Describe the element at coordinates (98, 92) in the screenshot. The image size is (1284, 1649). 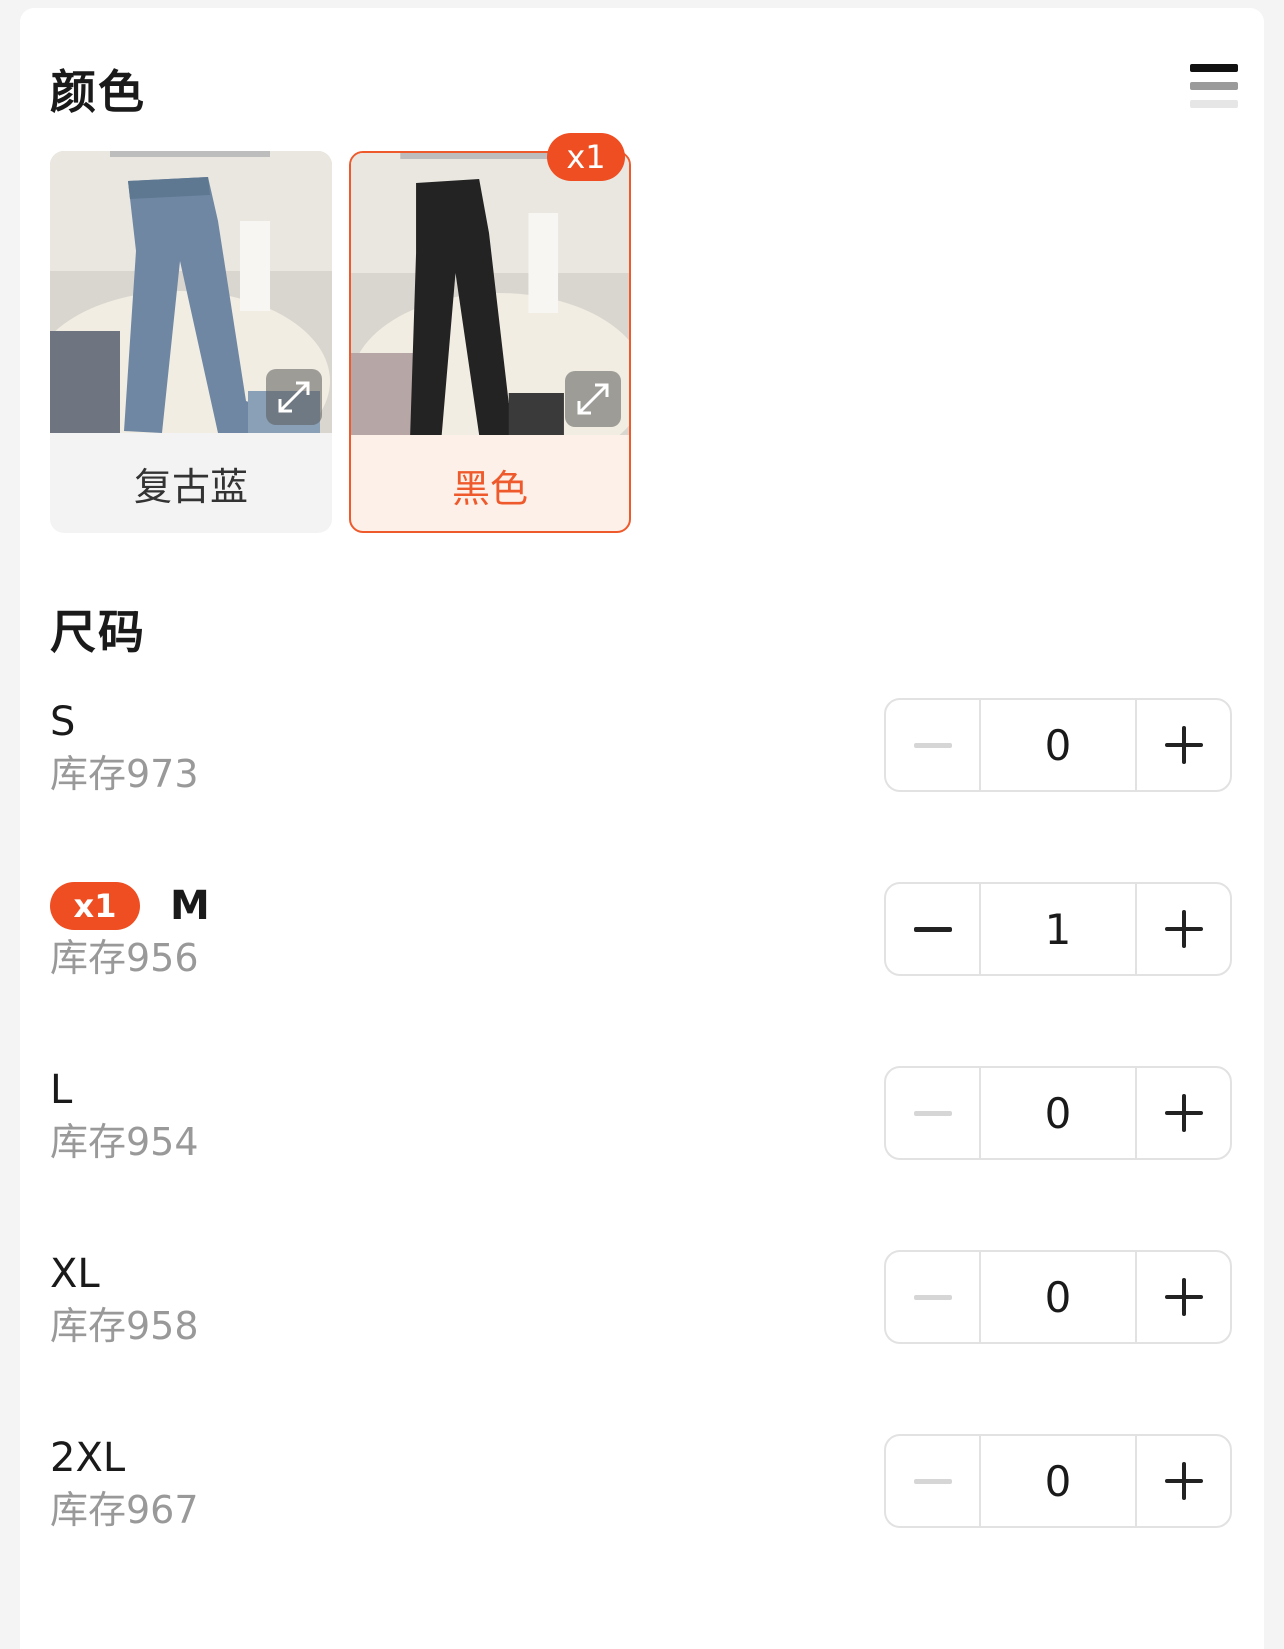
I see `color-section-title: 颜色` at that location.